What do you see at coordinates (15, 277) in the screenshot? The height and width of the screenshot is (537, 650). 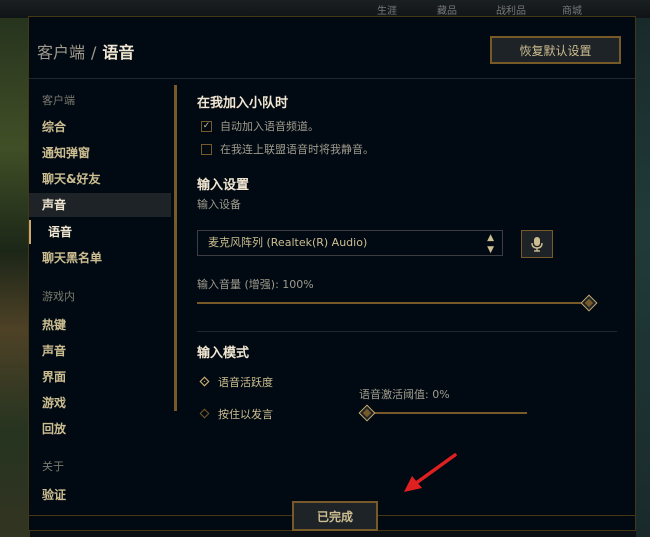 I see `background-left-art` at bounding box center [15, 277].